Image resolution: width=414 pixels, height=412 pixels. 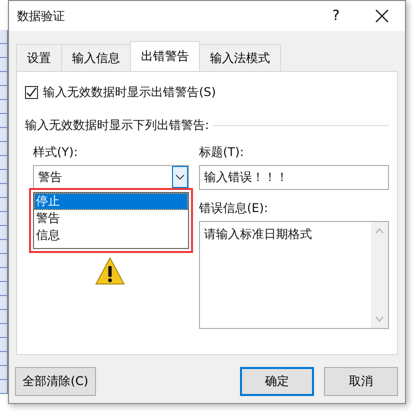 I want to click on tab: 出错警告, so click(x=165, y=56).